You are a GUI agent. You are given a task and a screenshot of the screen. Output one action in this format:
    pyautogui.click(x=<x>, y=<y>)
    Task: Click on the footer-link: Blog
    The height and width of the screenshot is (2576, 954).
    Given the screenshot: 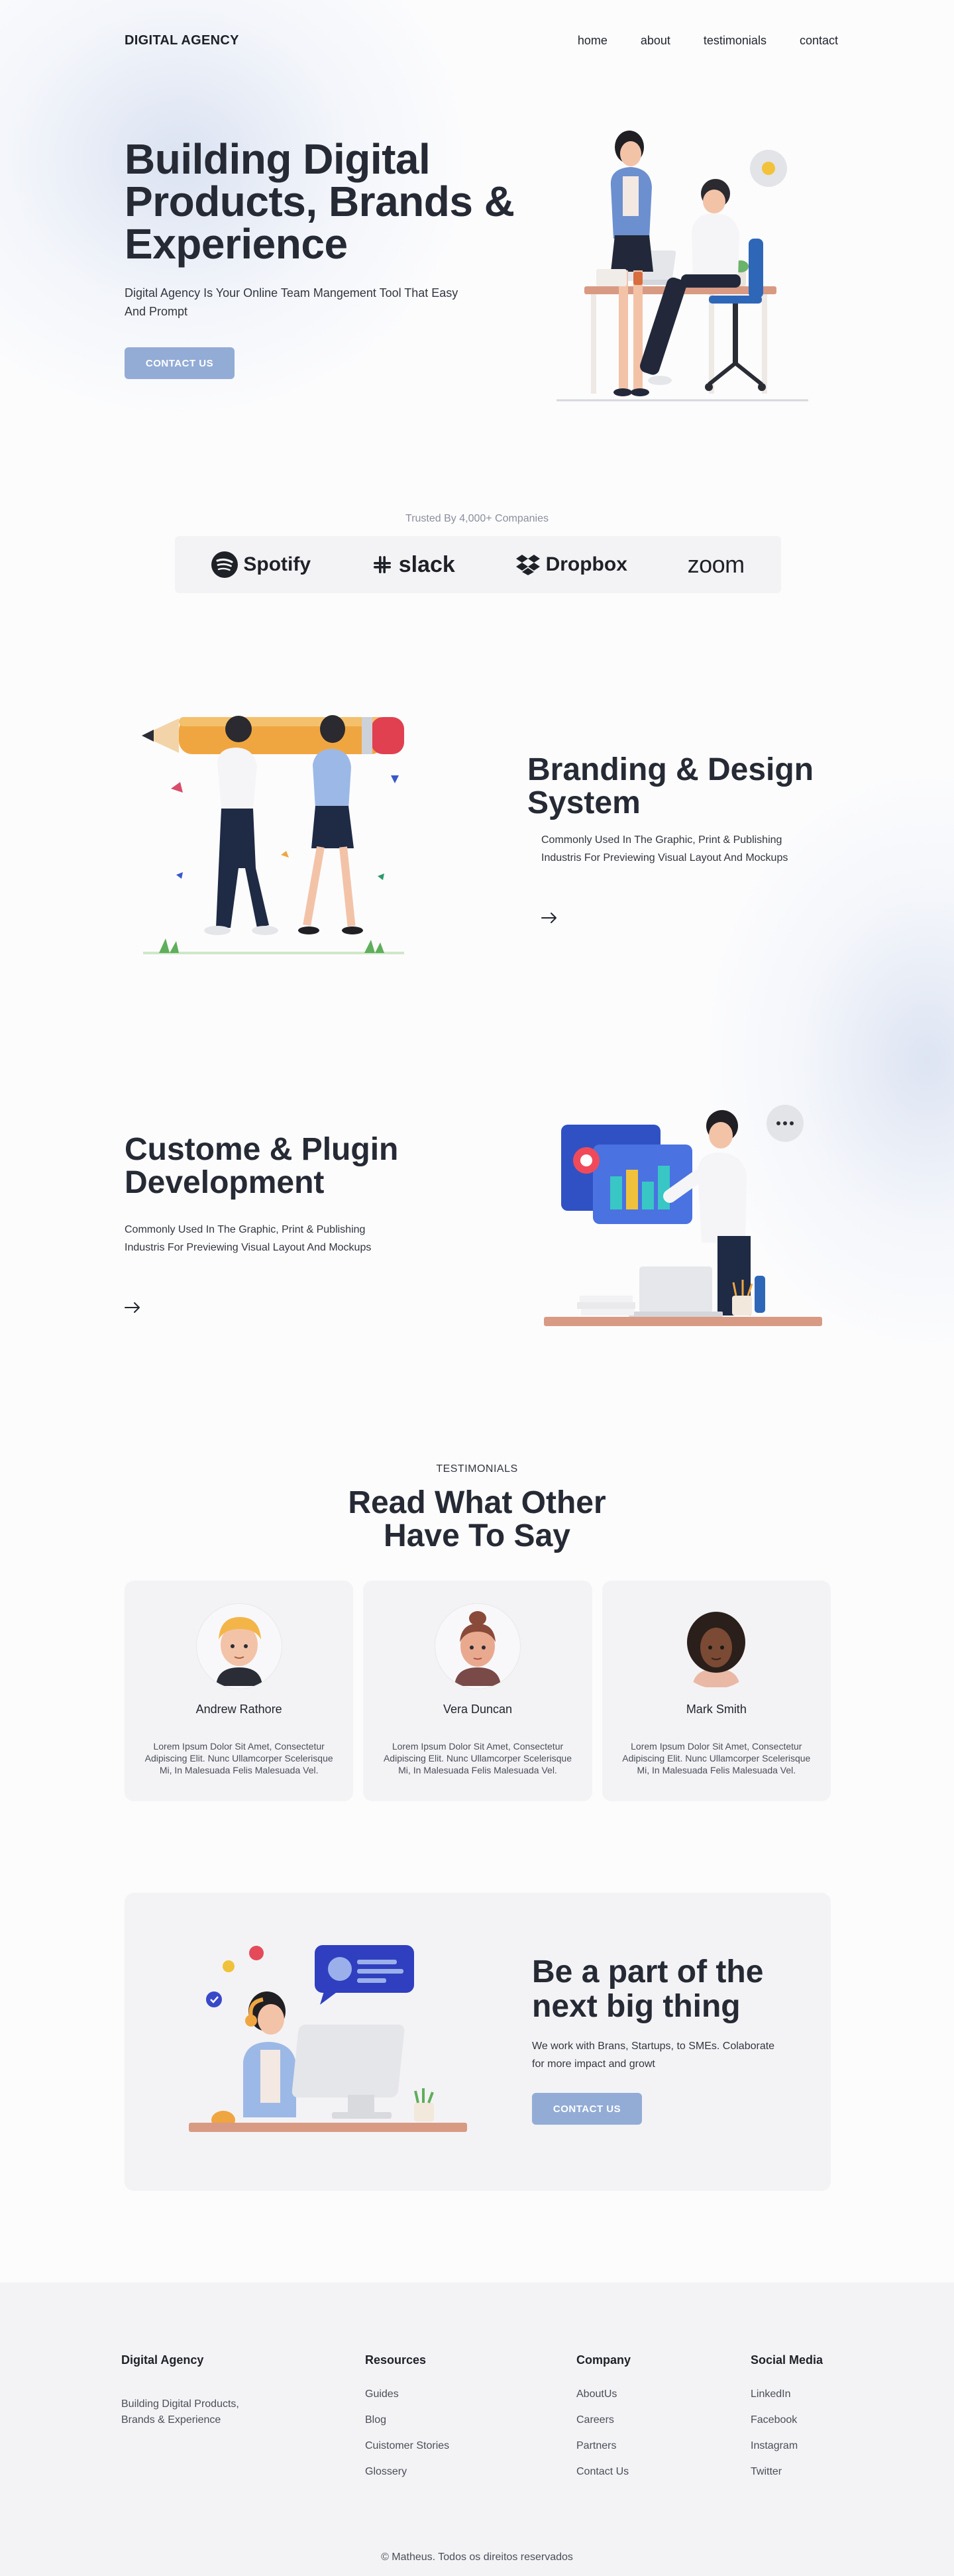 What is the action you would take?
    pyautogui.click(x=407, y=2420)
    